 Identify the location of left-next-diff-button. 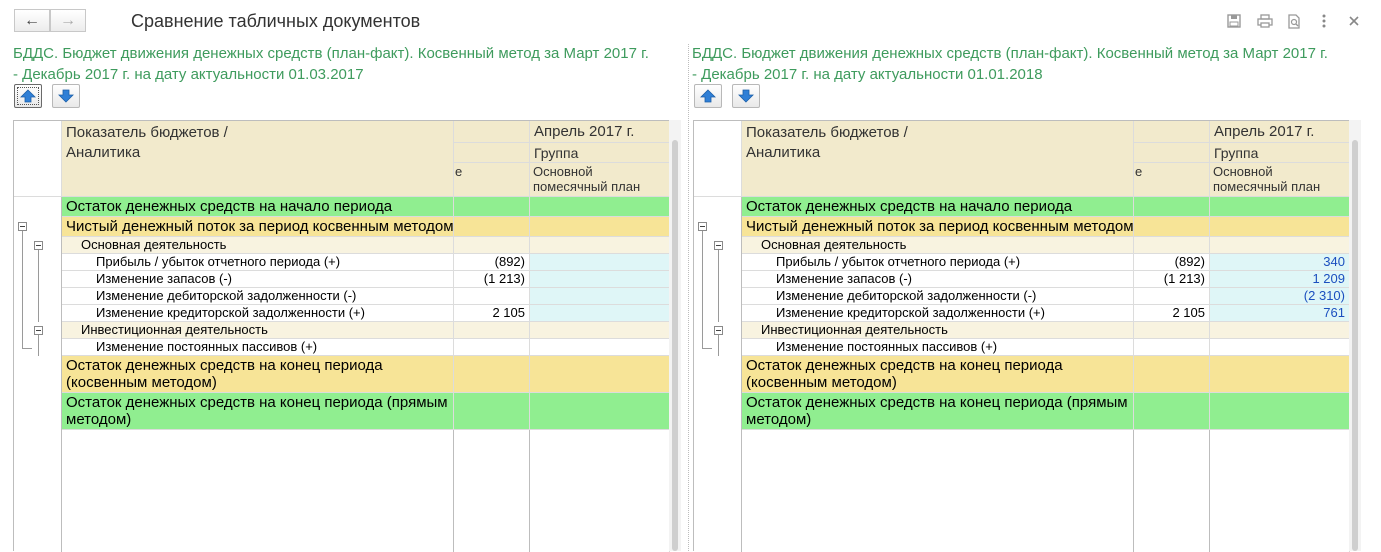
(66, 96).